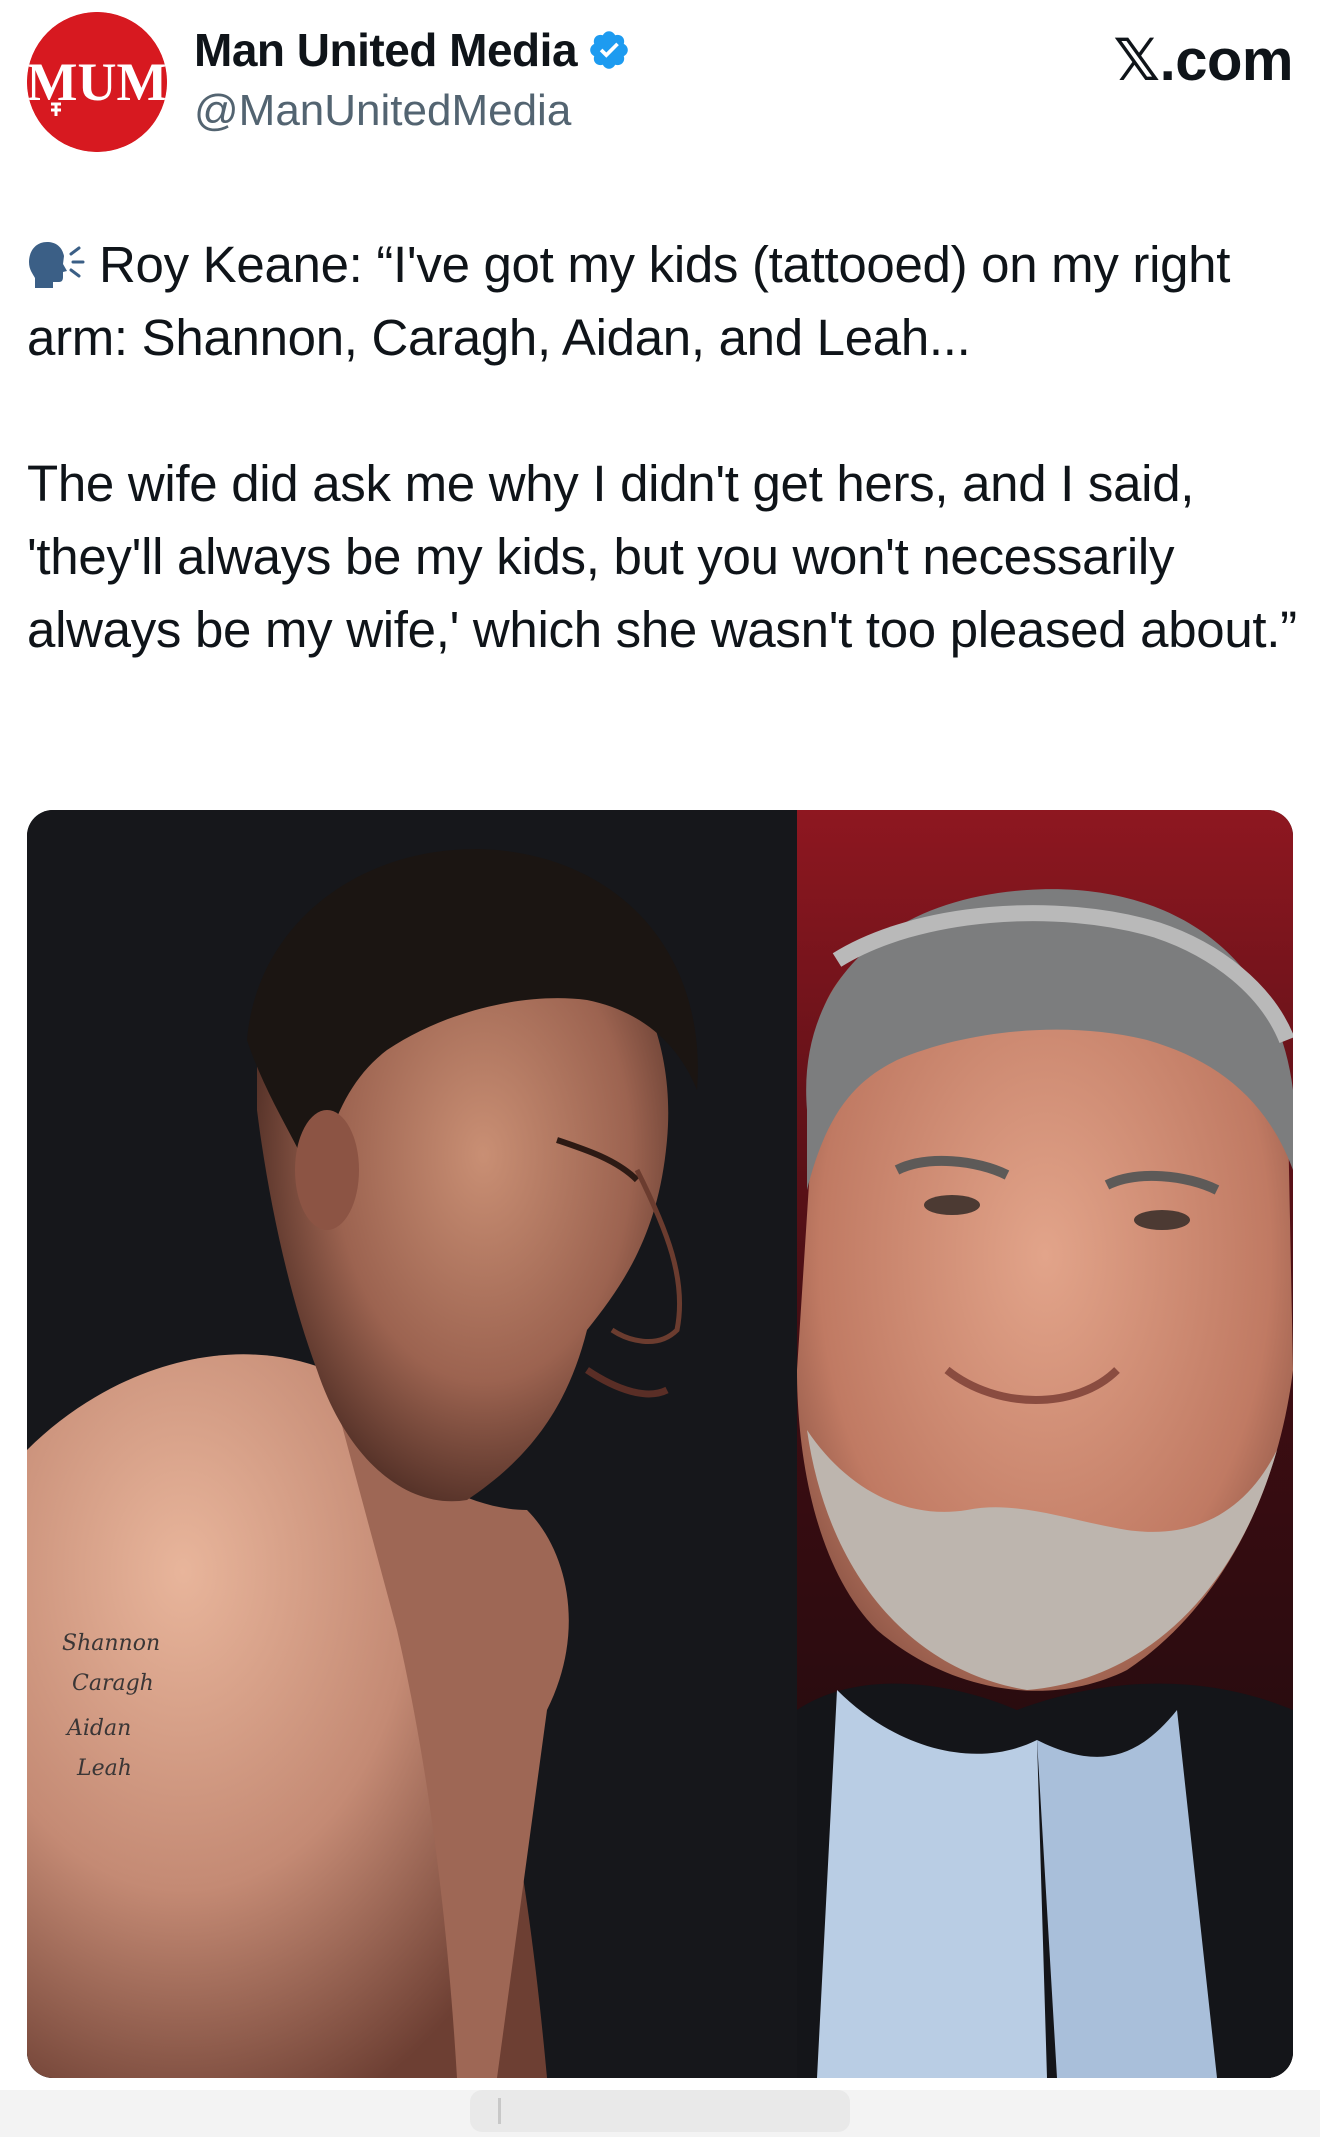 Image resolution: width=1320 pixels, height=2137 pixels. Describe the element at coordinates (104, 1768) in the screenshot. I see `svg-text: Leah` at that location.